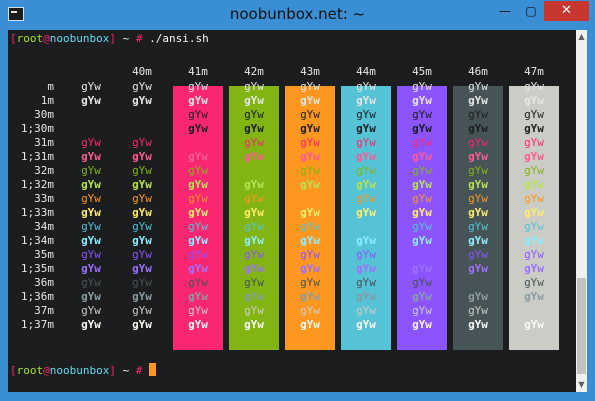 The width and height of the screenshot is (595, 401). I want to click on close-button: ✕, so click(566, 11).